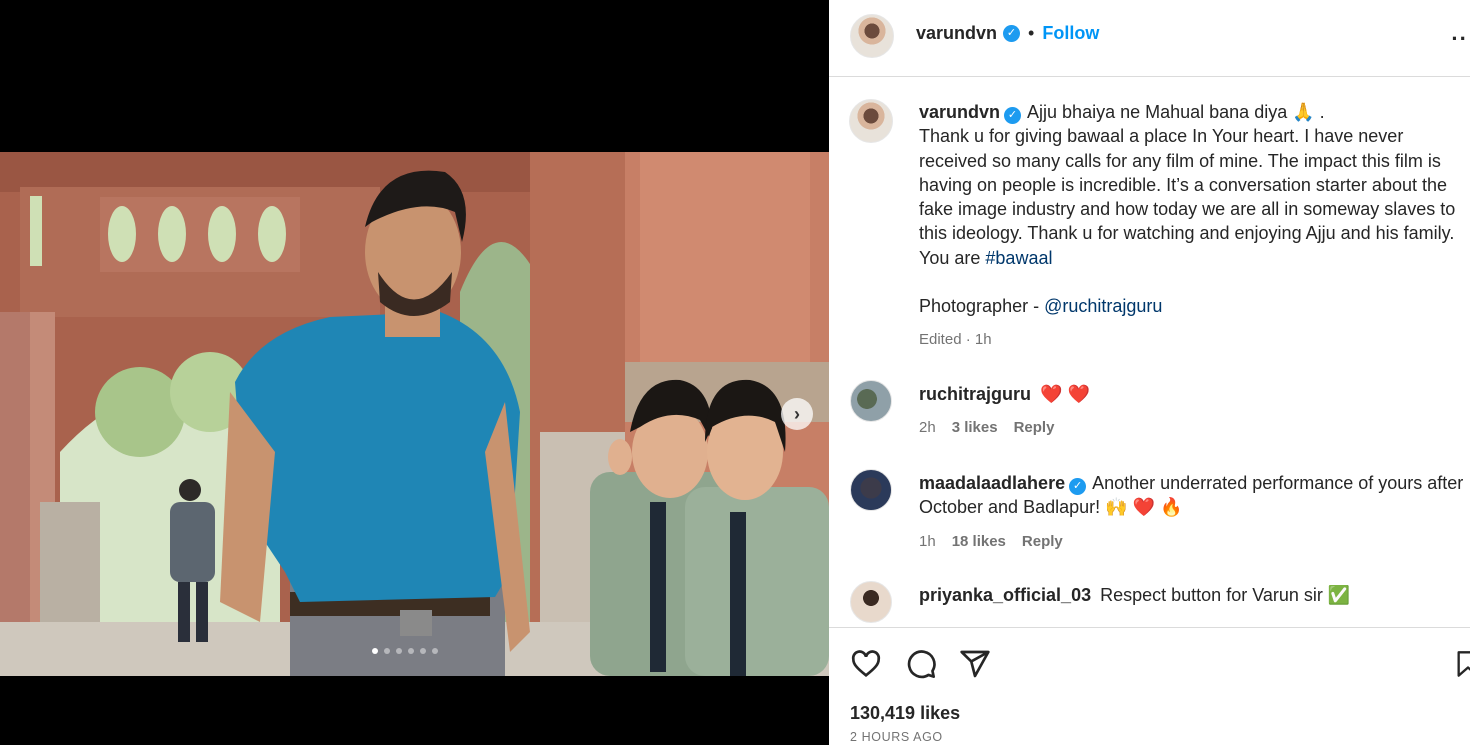  I want to click on post-actions: 130,419 likes 2 HOURS AGO, so click(1149, 686).